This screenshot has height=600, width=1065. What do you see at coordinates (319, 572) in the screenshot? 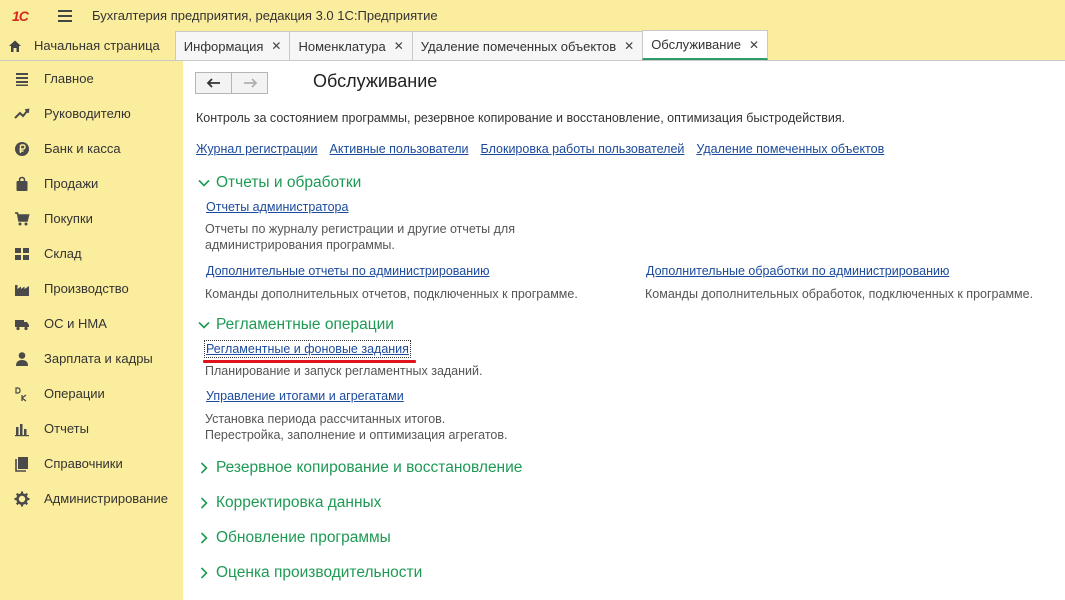
I see `group-title: Оценка производительности` at bounding box center [319, 572].